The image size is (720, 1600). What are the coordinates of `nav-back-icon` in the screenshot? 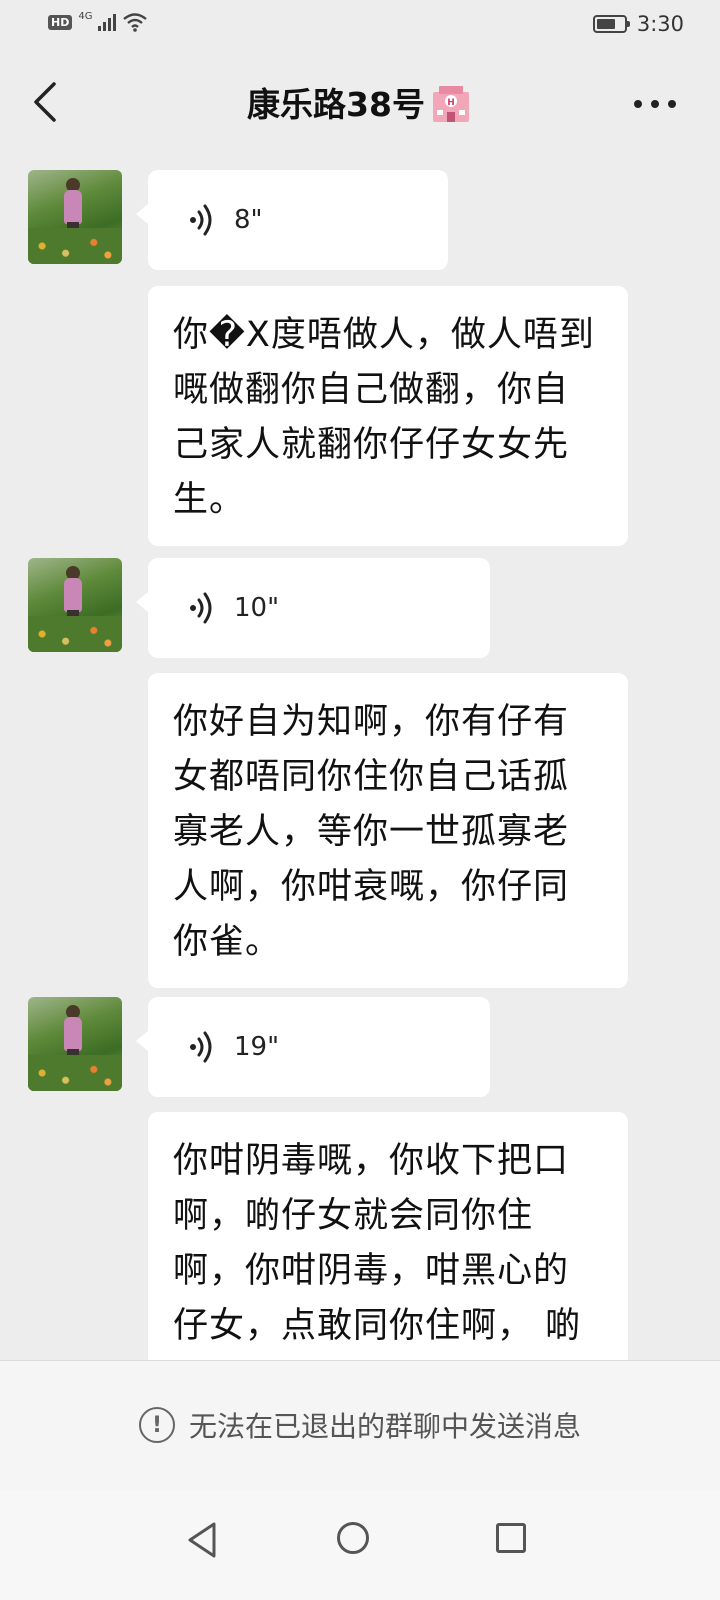 It's located at (202, 1540).